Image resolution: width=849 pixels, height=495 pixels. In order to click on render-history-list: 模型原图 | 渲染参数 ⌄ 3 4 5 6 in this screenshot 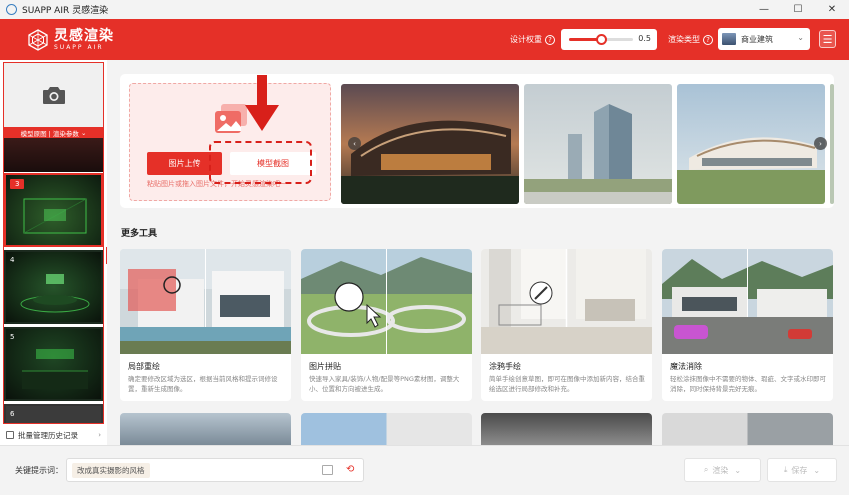, I will do `click(53, 243)`.